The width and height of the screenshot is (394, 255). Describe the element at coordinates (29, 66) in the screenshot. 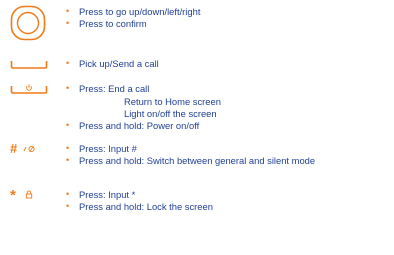

I see `call-key-icon` at that location.